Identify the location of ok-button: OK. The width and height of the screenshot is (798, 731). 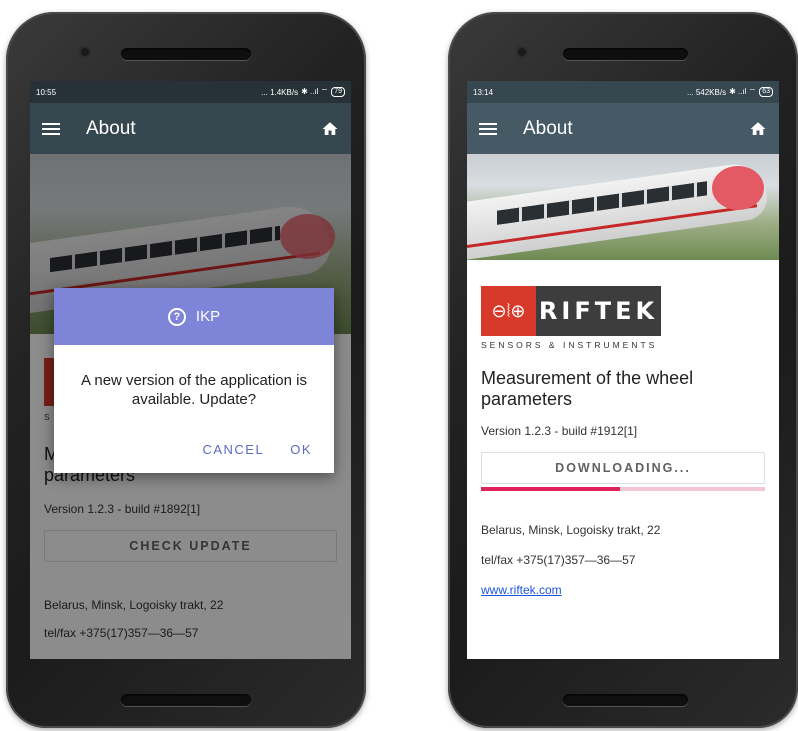
(301, 449).